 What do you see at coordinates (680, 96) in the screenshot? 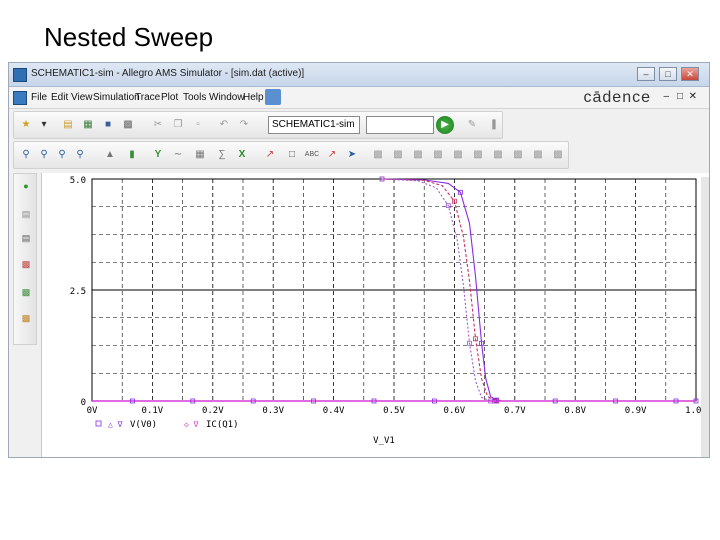
I see `mdi-restore-button: □` at bounding box center [680, 96].